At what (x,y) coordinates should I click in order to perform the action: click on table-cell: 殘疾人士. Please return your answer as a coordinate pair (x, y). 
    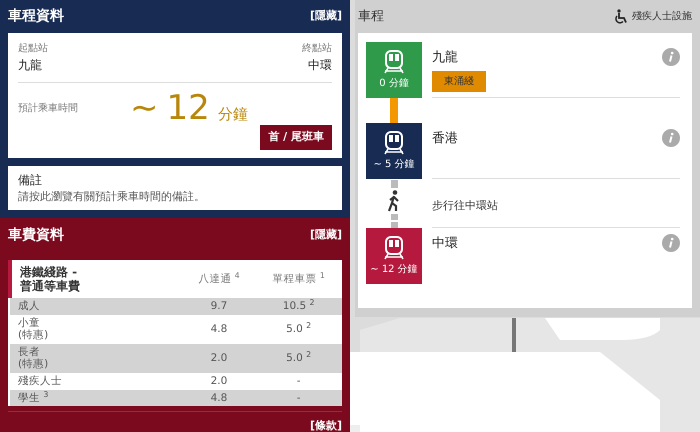
    Looking at the image, I should click on (96, 381).